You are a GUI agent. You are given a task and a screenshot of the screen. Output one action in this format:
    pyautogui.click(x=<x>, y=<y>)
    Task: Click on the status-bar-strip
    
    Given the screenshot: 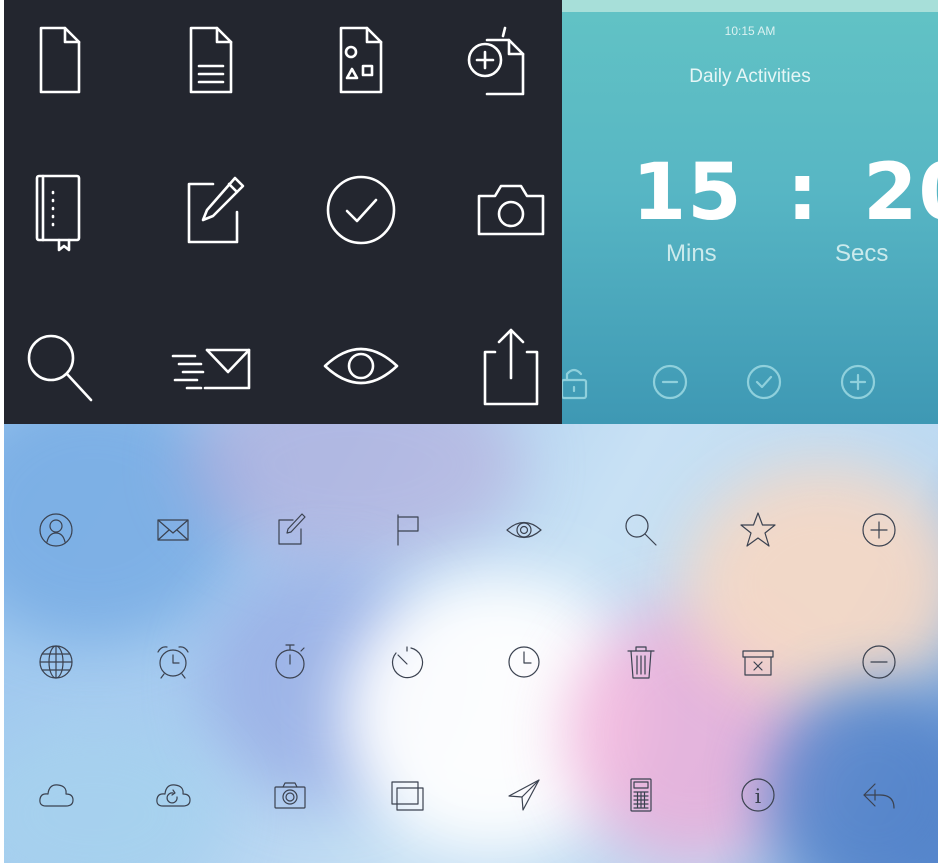 What is the action you would take?
    pyautogui.click(x=750, y=6)
    